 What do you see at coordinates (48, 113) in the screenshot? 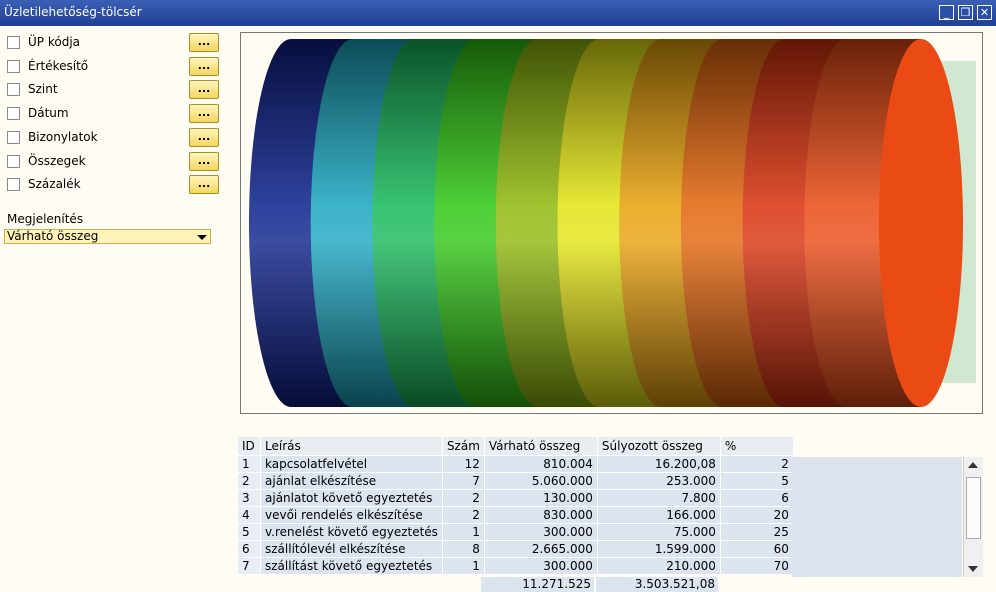
I see `option-label: Dátum` at bounding box center [48, 113].